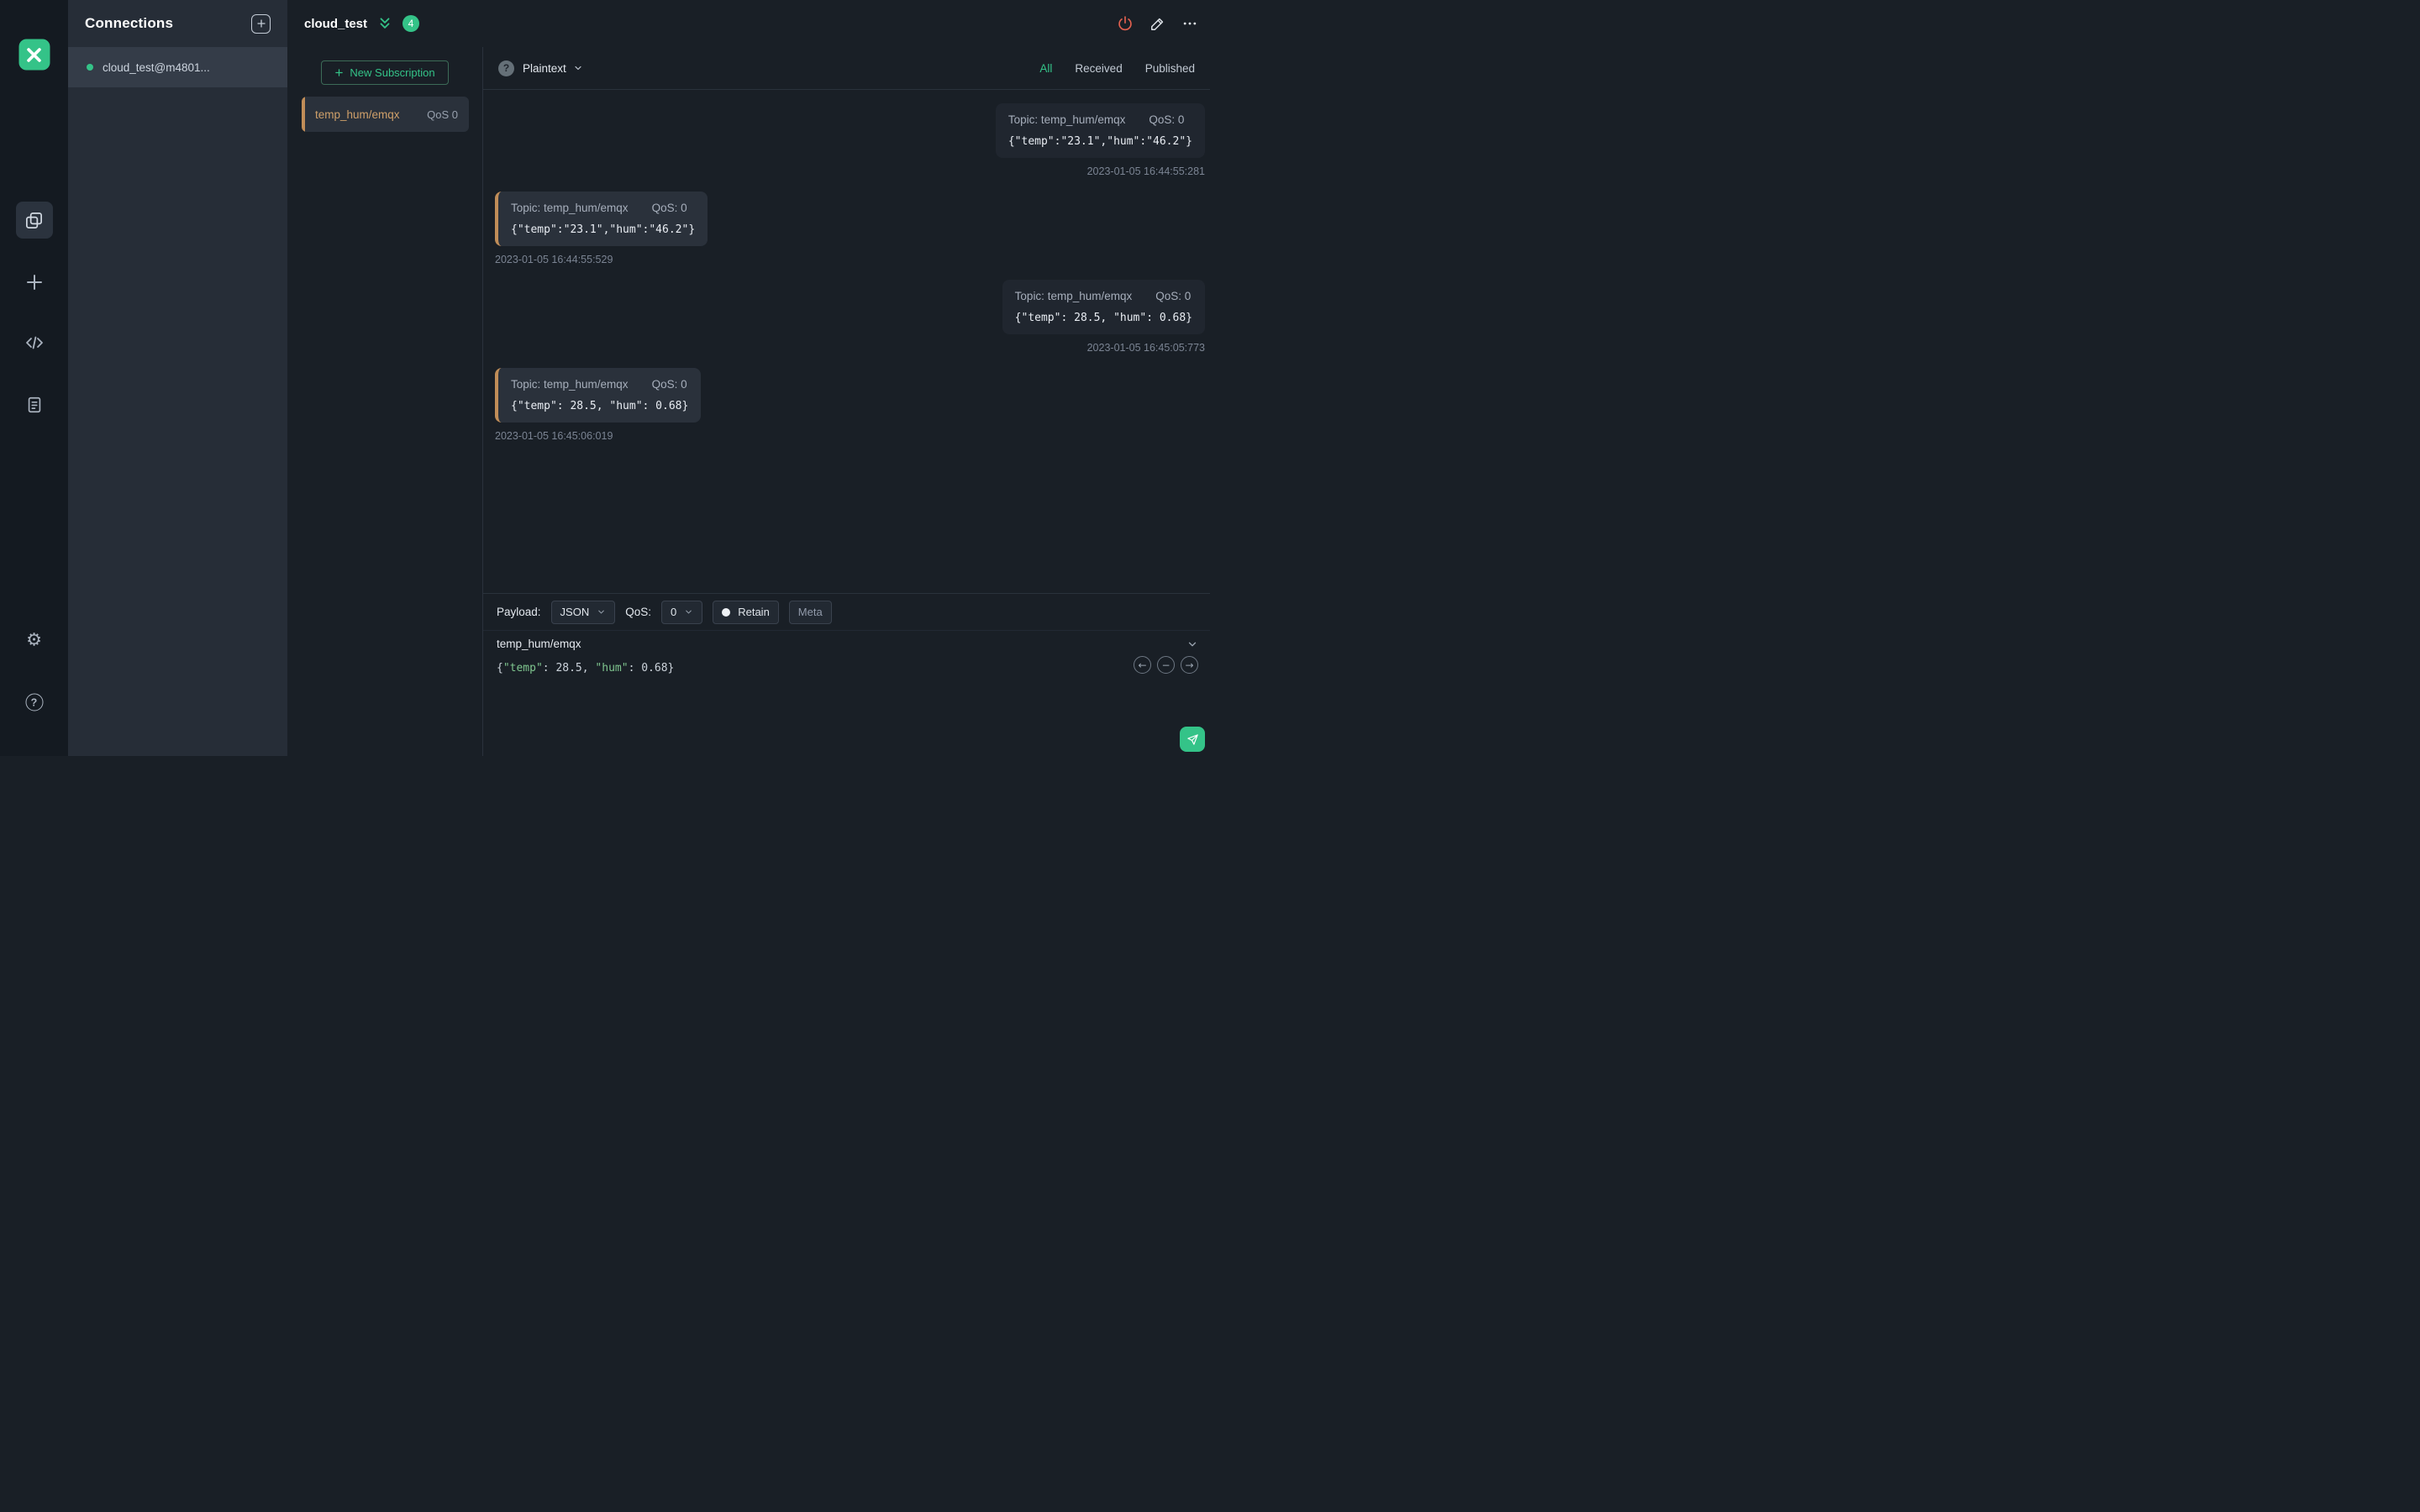 This screenshot has width=2420, height=1512. Describe the element at coordinates (575, 612) in the screenshot. I see `payload-type-value: JSON` at that location.